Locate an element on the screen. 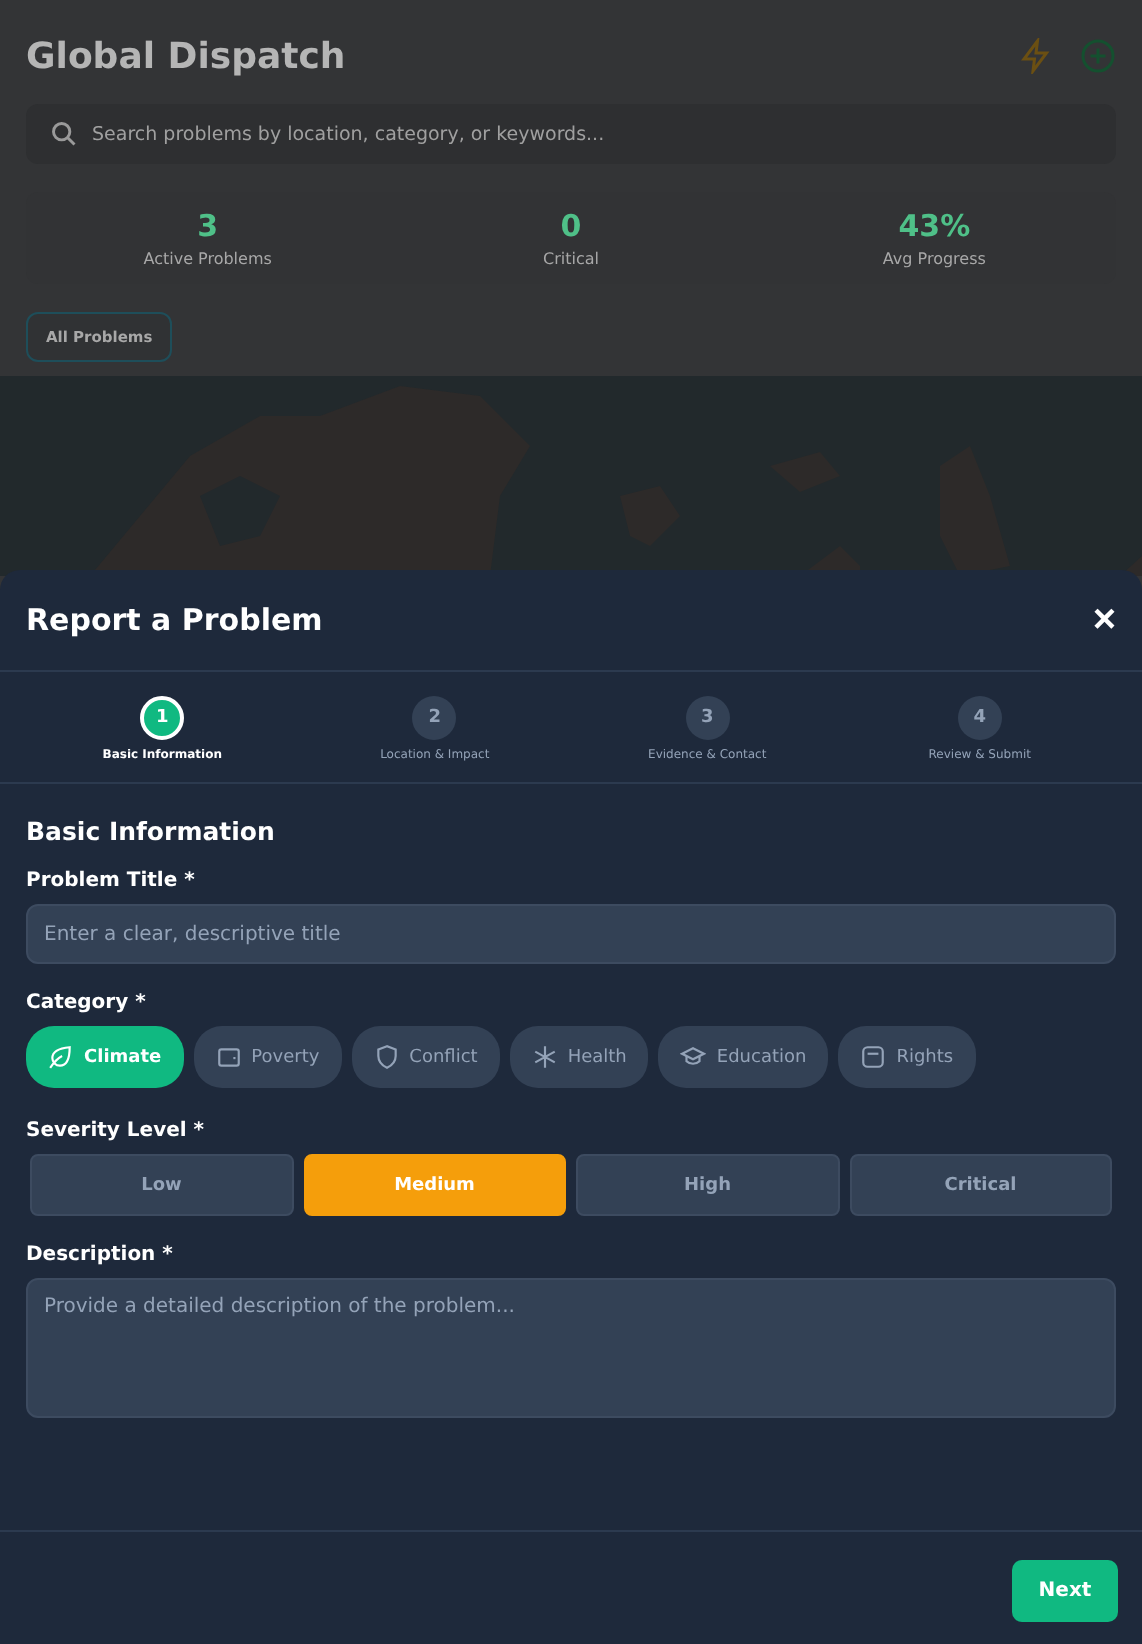 This screenshot has height=1644, width=1142. app-title: Global Dispatch is located at coordinates (186, 56).